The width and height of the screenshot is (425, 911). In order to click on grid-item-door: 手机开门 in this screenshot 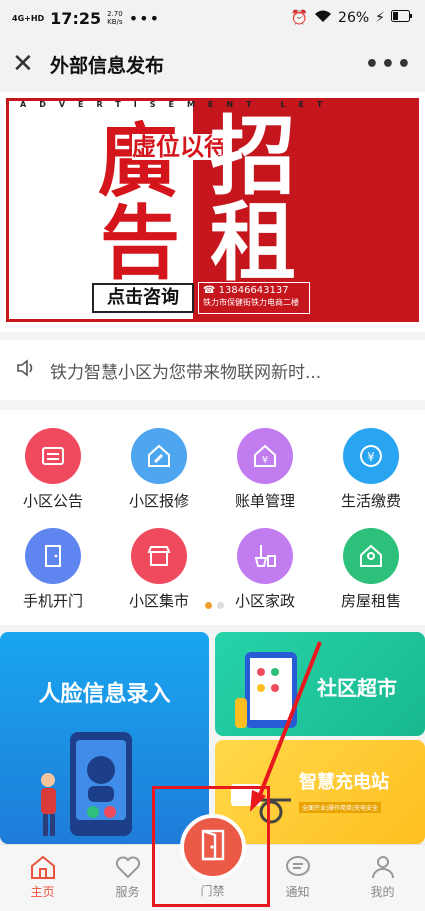, I will do `click(53, 568)`.